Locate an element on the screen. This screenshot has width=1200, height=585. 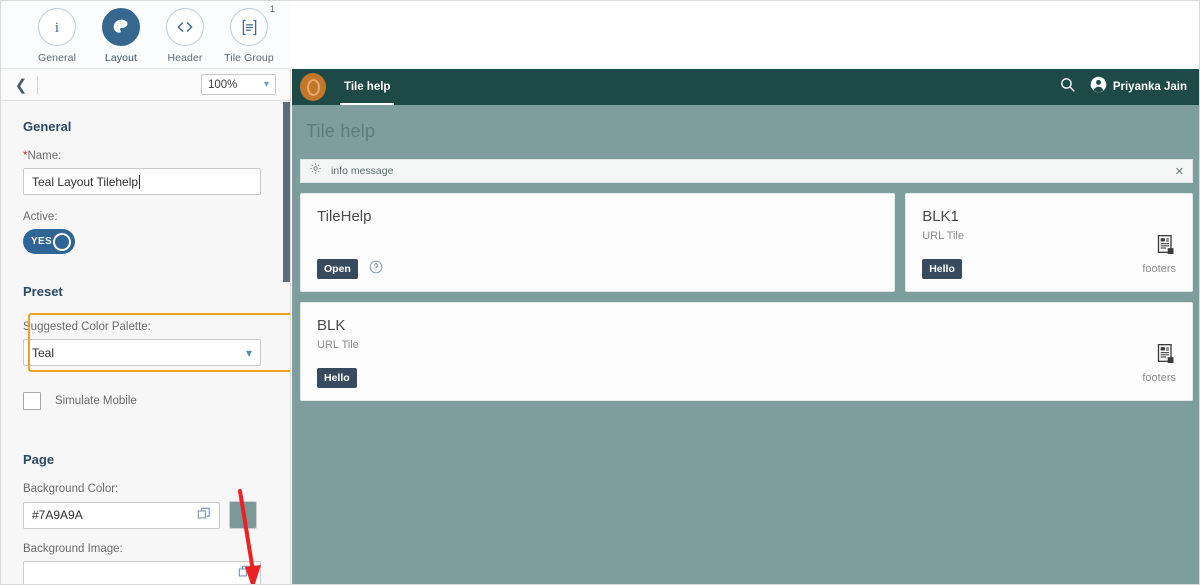
simulate-mobile-checkbox is located at coordinates (32, 401).